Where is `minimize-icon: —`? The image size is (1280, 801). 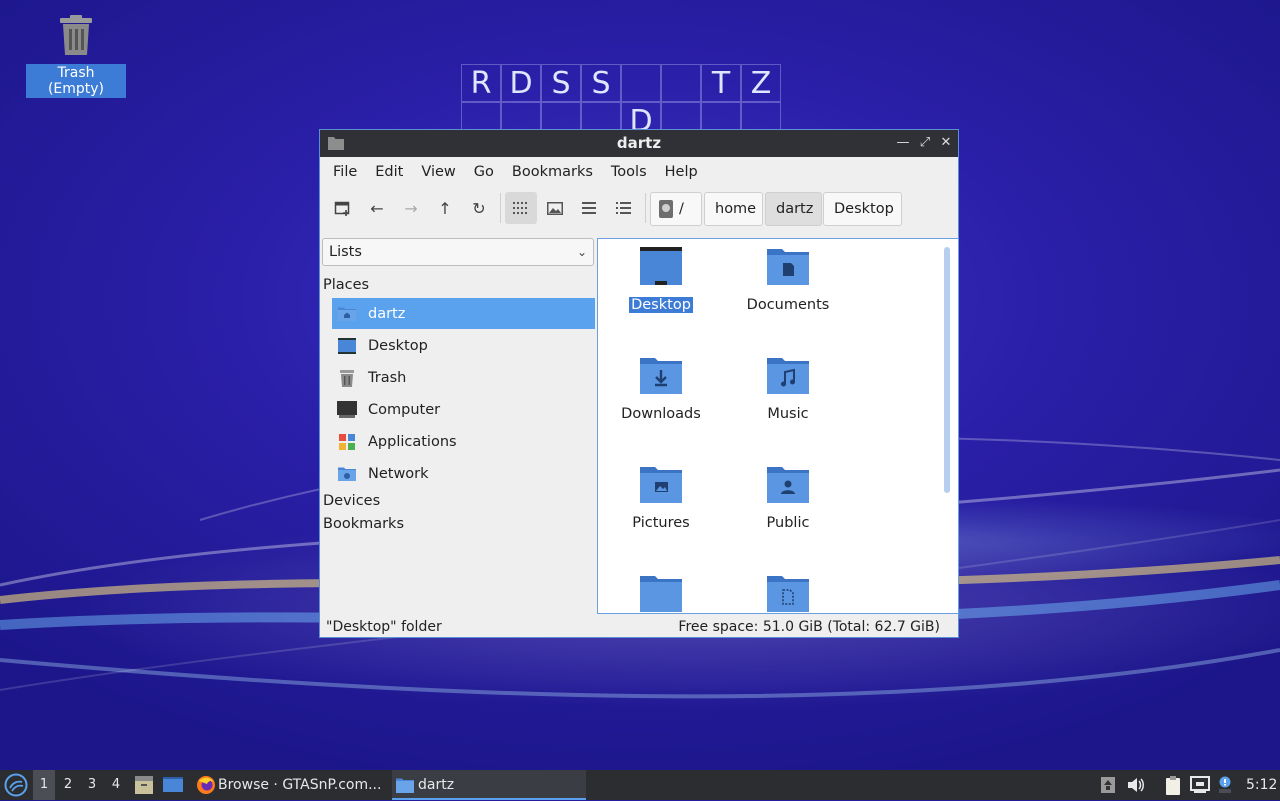
minimize-icon: — is located at coordinates (903, 143).